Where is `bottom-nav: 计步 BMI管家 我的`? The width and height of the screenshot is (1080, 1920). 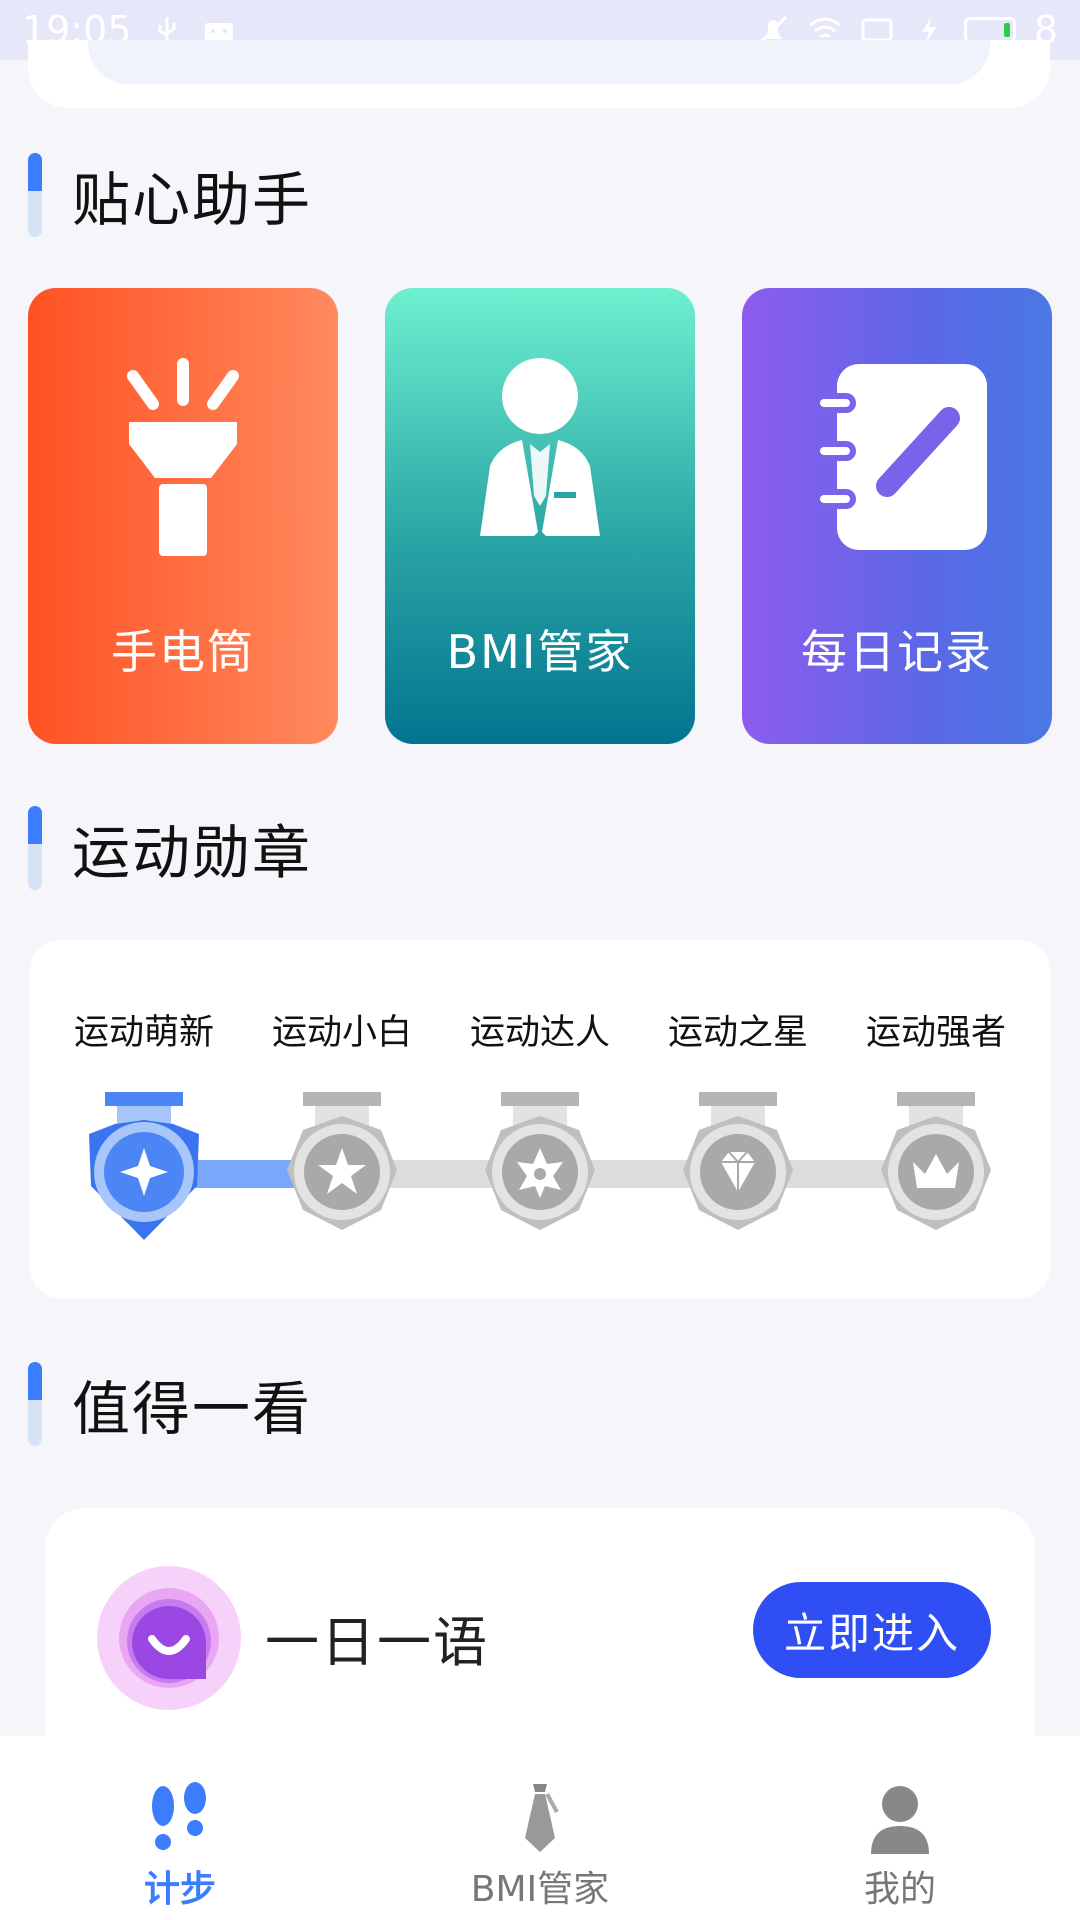 bottom-nav: 计步 BMI管家 我的 is located at coordinates (540, 1828).